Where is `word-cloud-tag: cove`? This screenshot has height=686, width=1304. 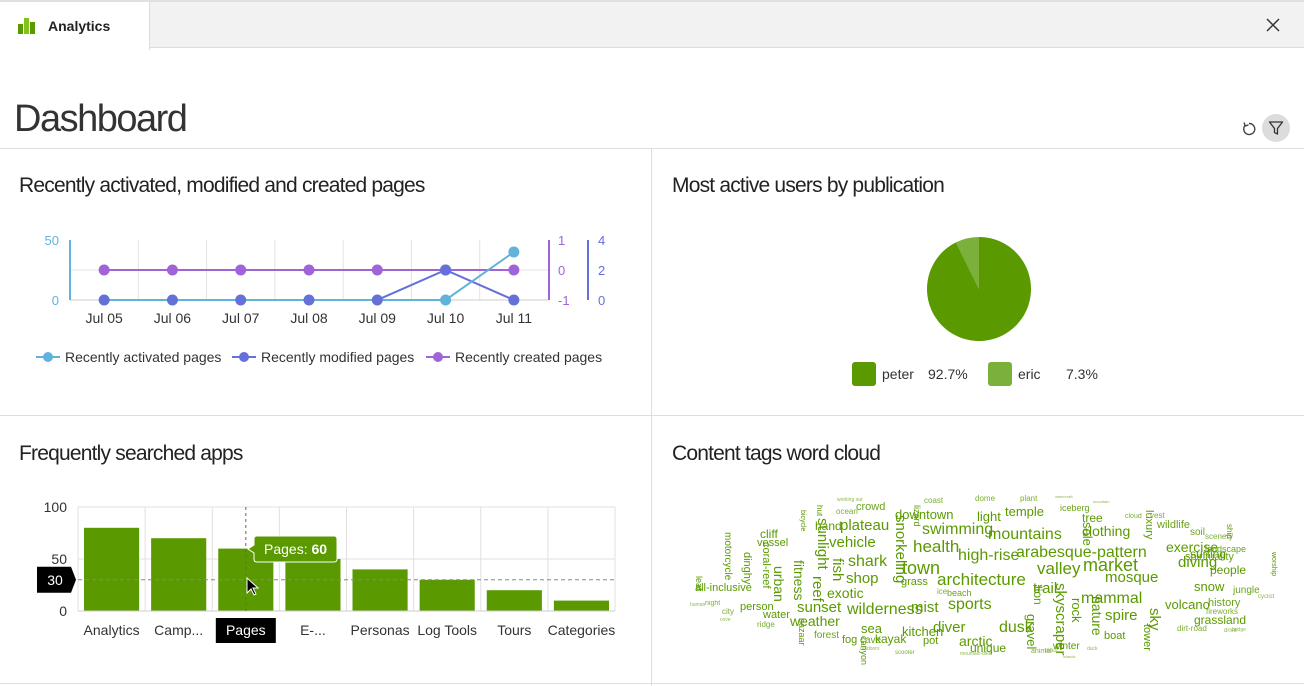
word-cloud-tag: cove is located at coordinates (725, 620).